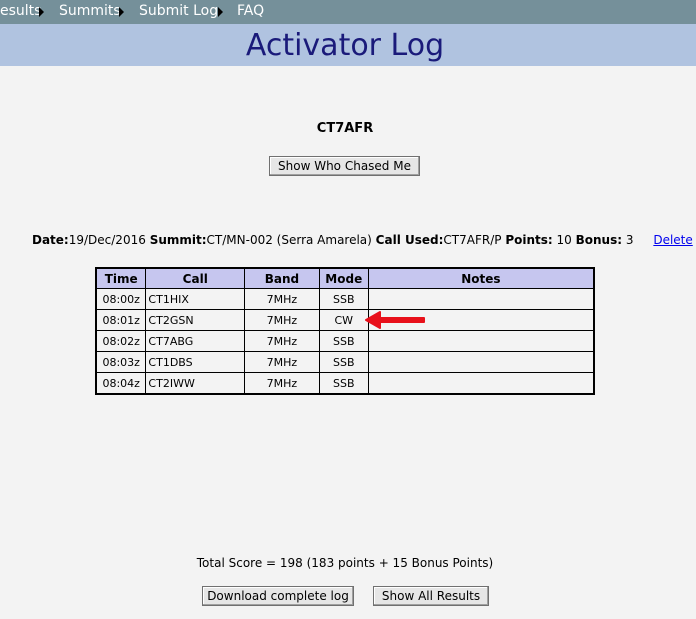  I want to click on date-label: Date:, so click(50, 240).